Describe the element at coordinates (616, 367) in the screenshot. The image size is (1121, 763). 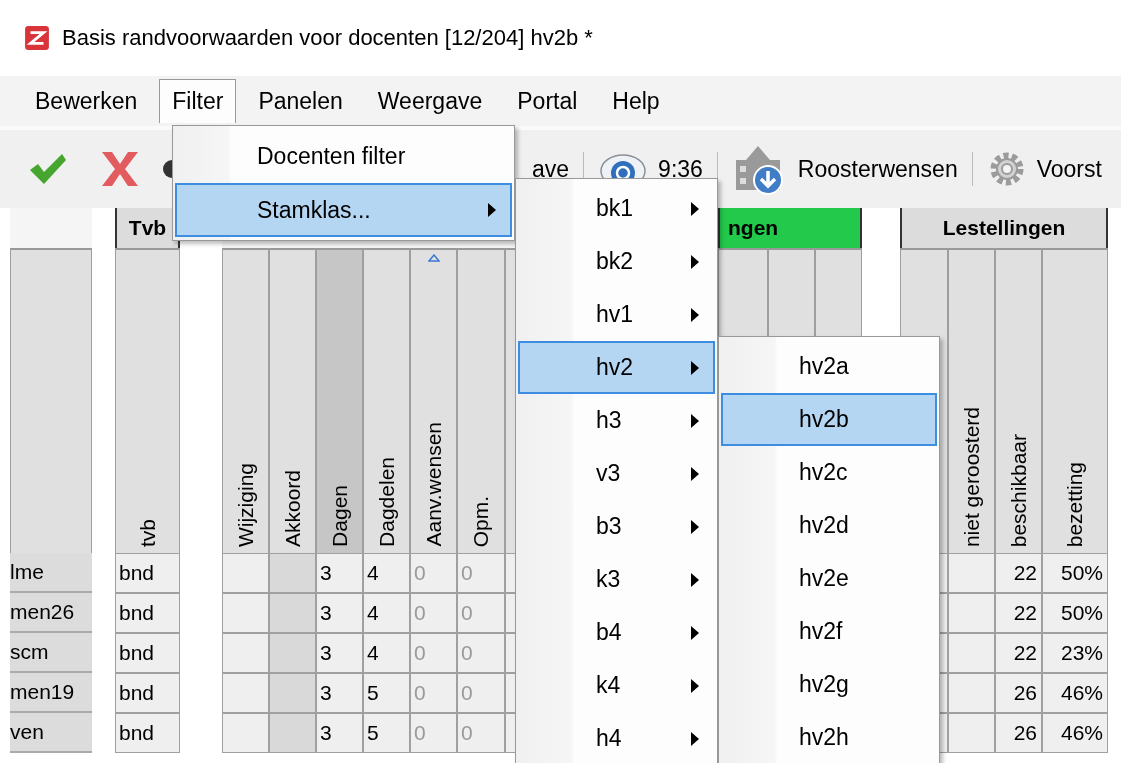
I see `menu-item: hv2` at that location.